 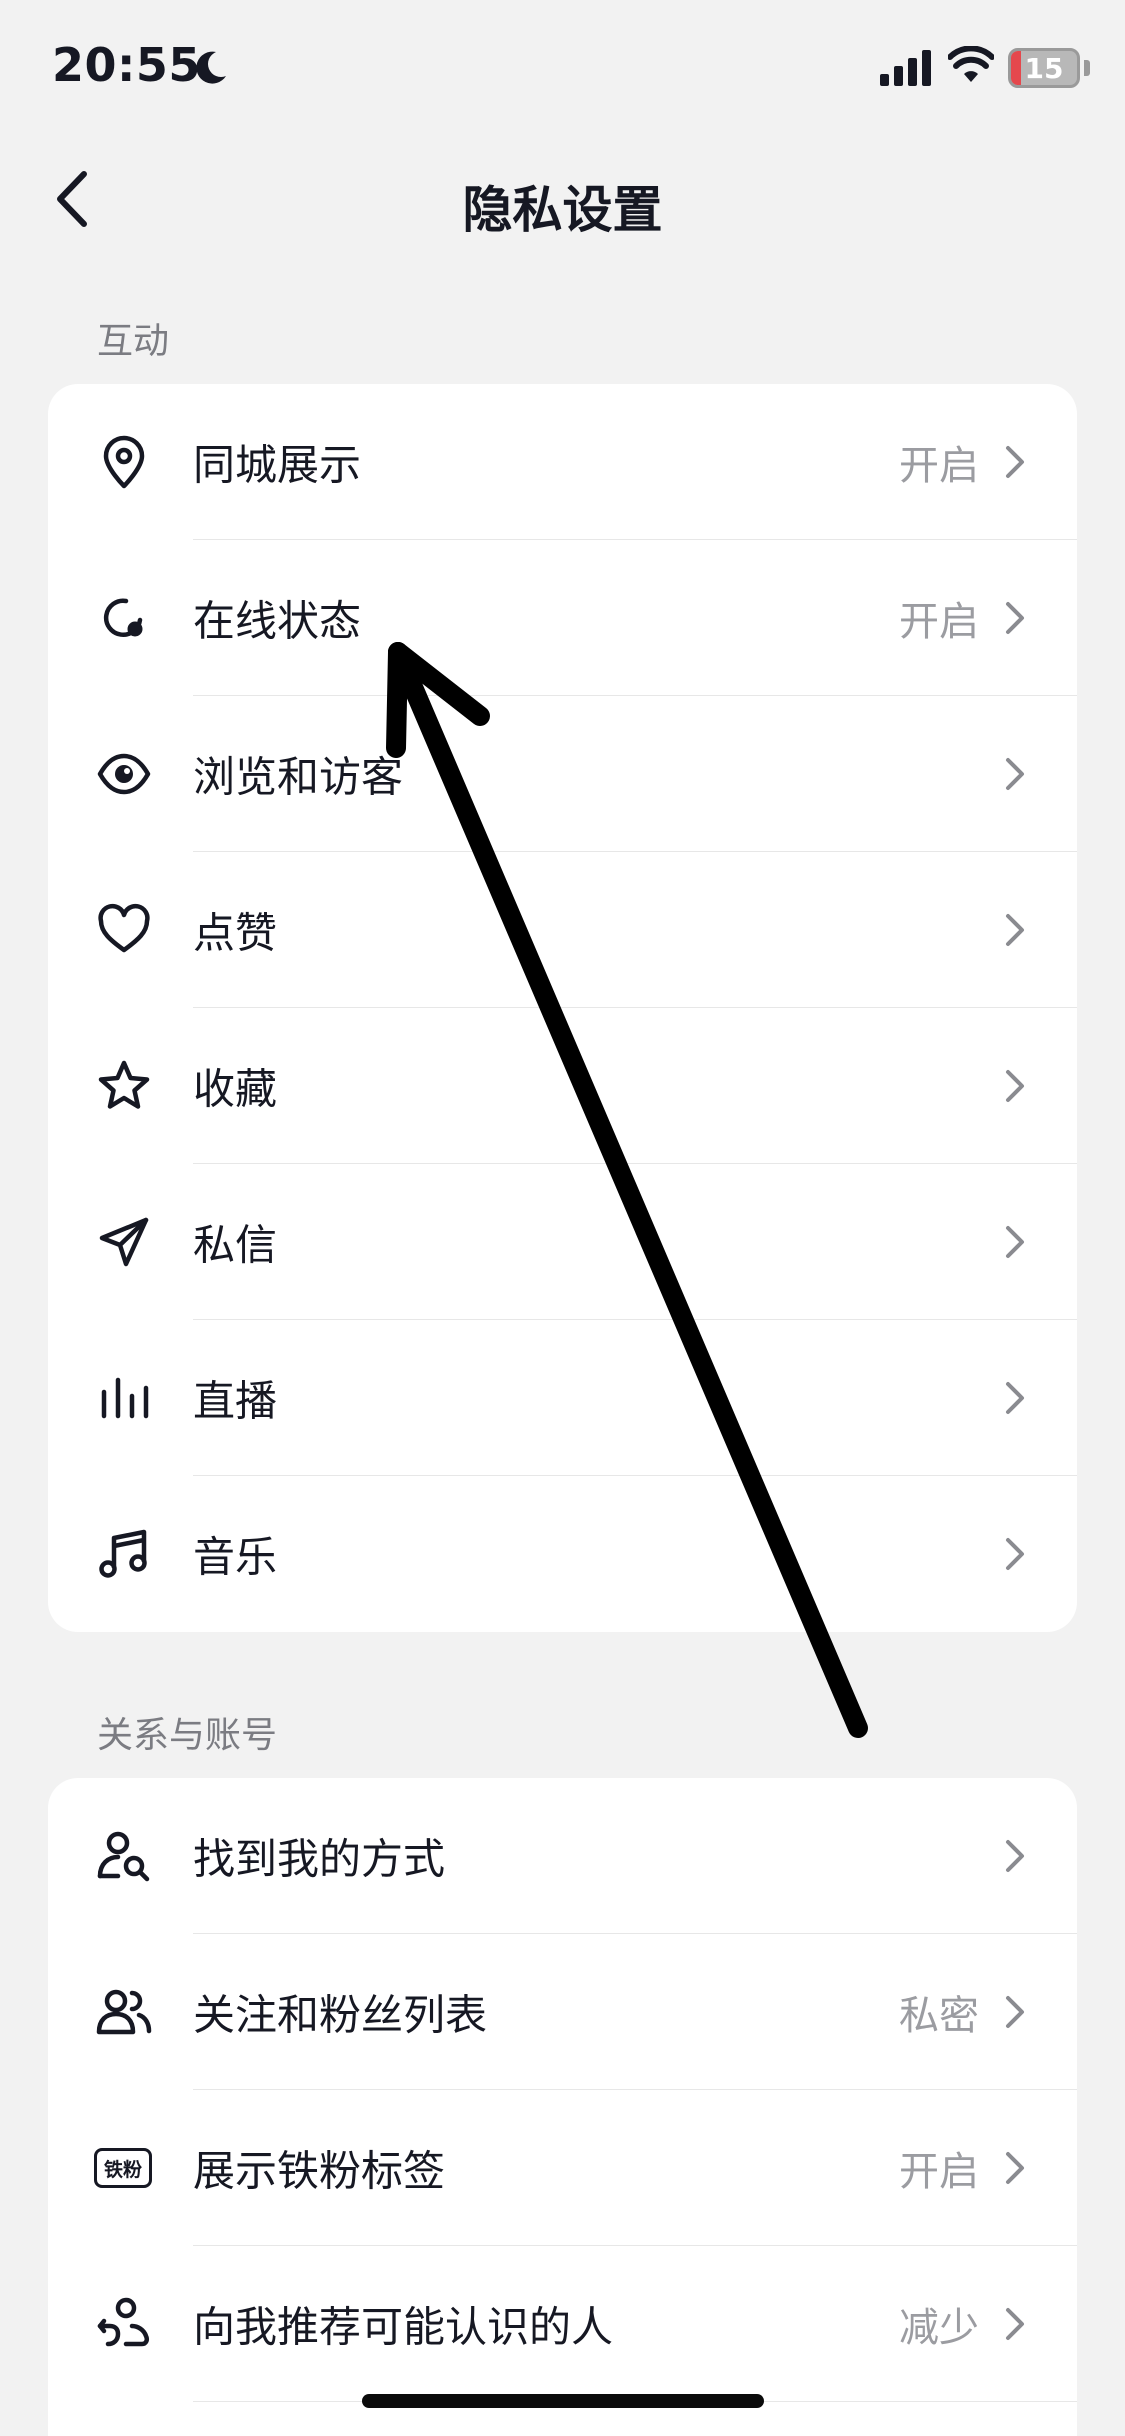 What do you see at coordinates (939, 2016) in the screenshot?
I see `setting-value: 私密` at bounding box center [939, 2016].